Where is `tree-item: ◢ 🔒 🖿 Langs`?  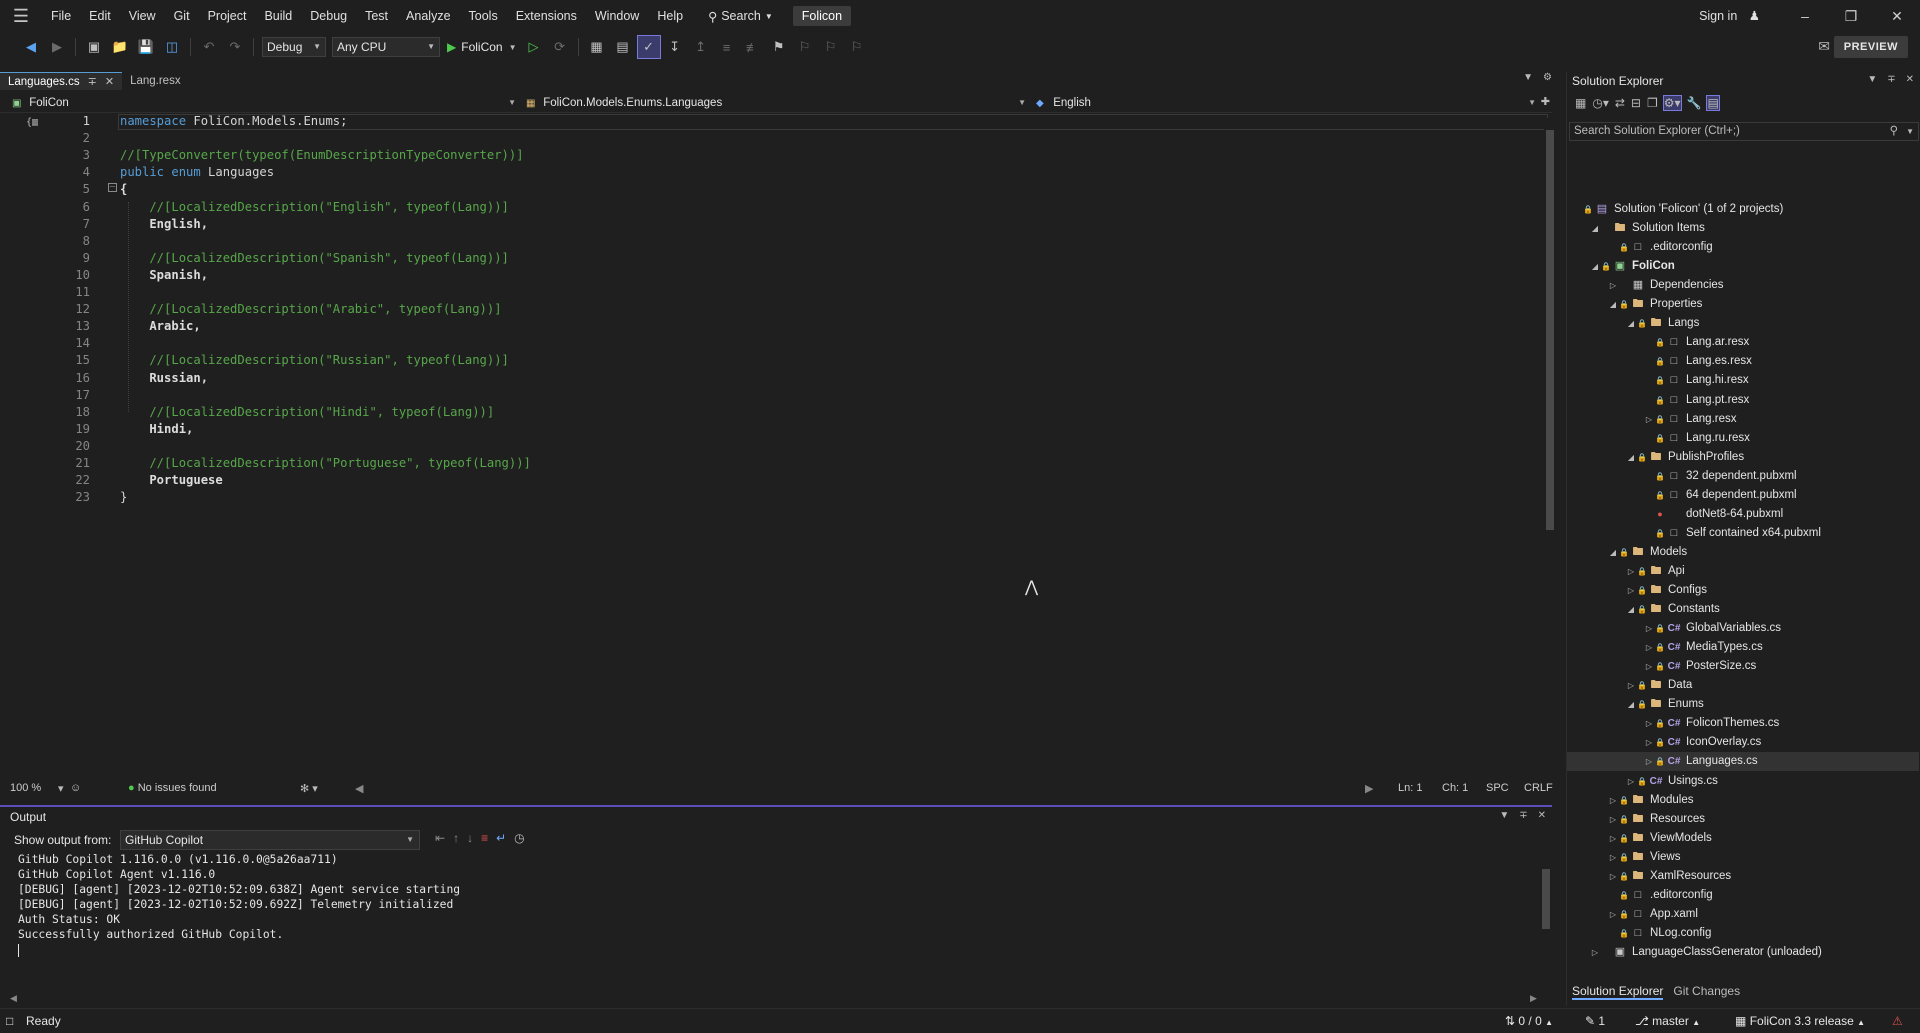
tree-item: ◢ 🔒 🖿 Langs is located at coordinates (1743, 323).